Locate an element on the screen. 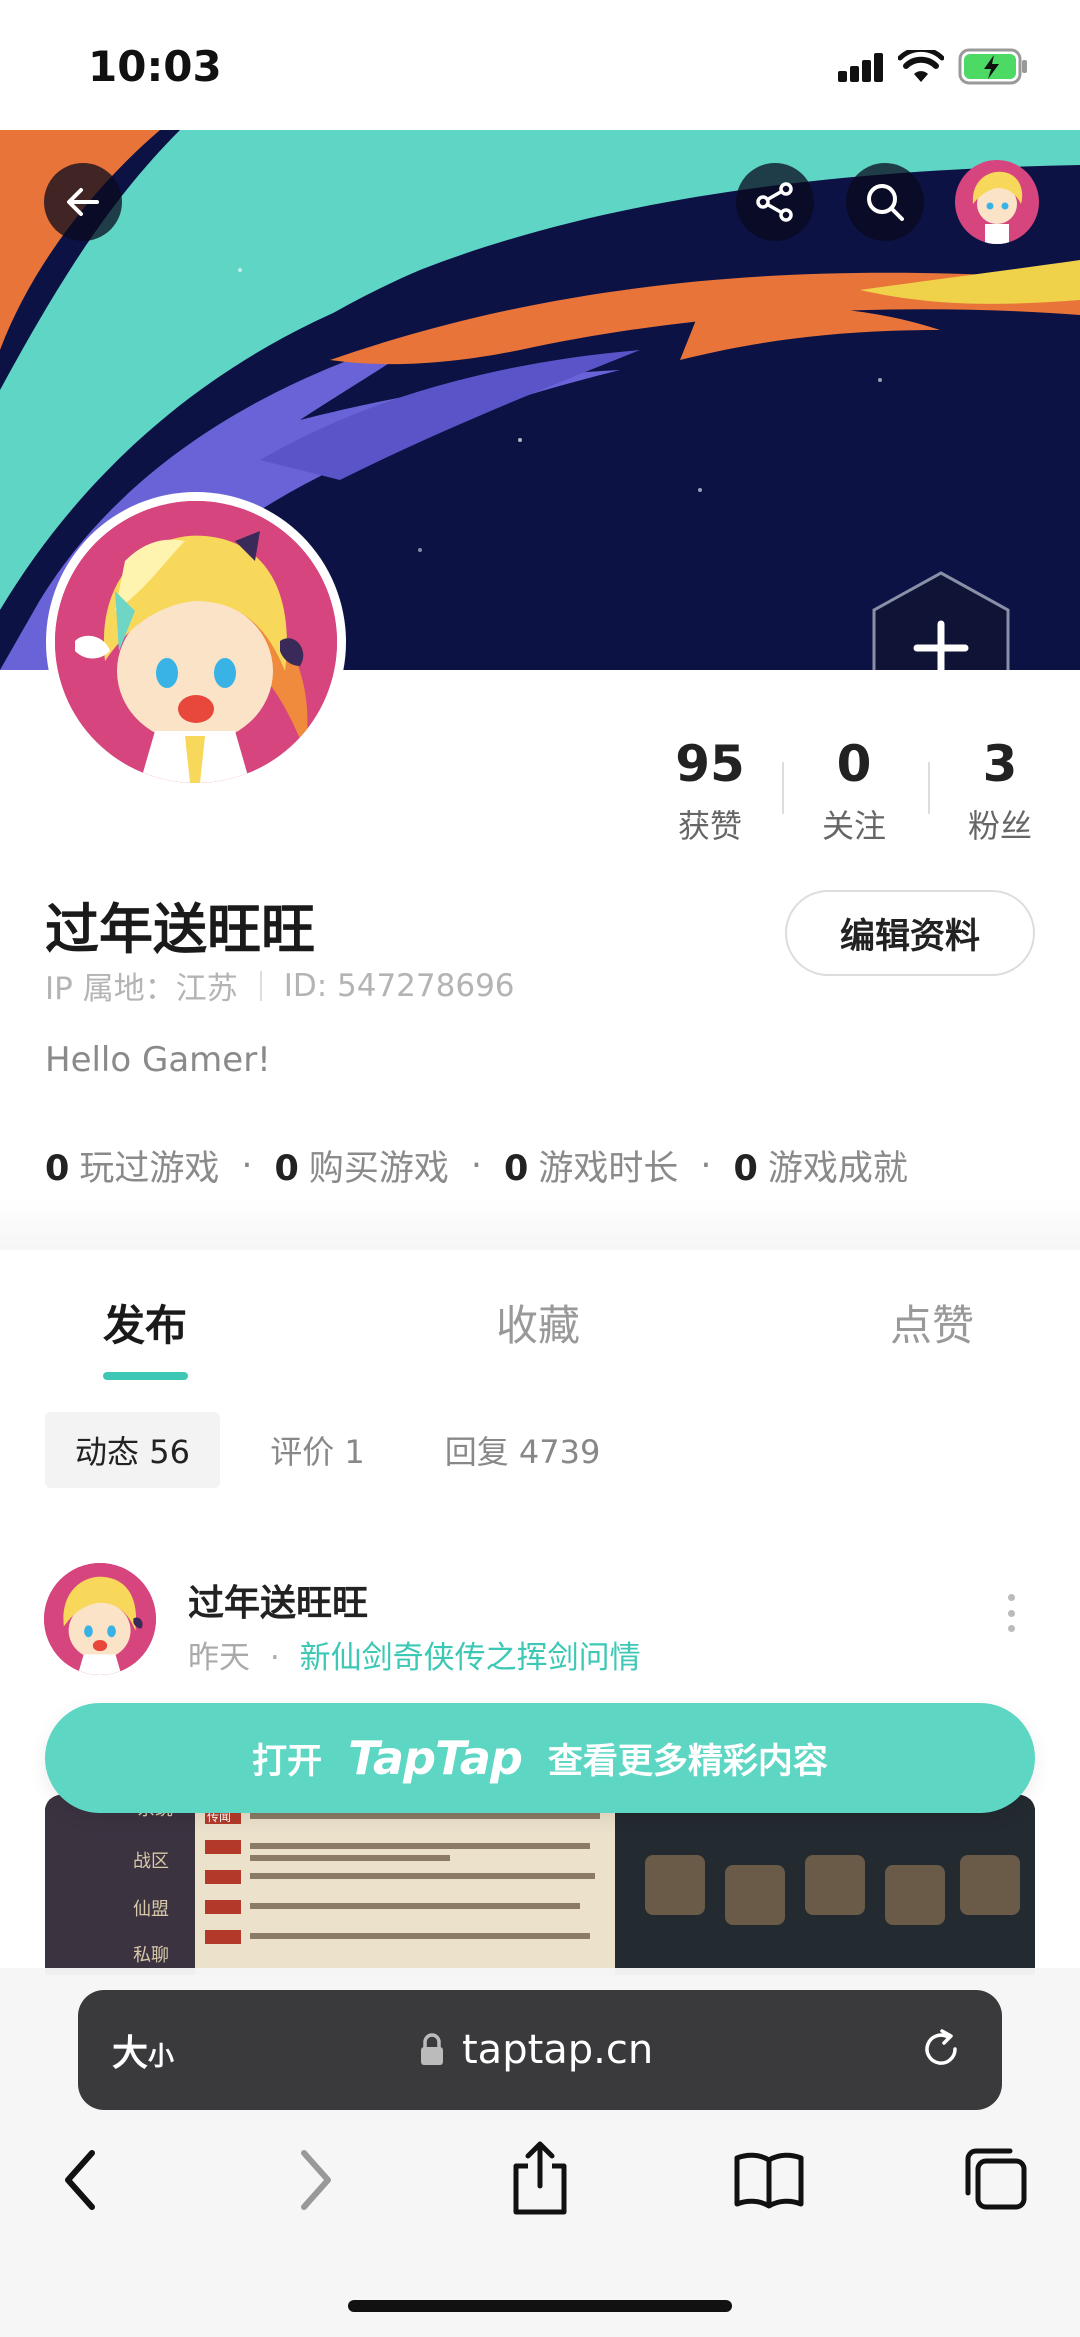 Image resolution: width=1080 pixels, height=2337 pixels. lock-icon is located at coordinates (432, 2049).